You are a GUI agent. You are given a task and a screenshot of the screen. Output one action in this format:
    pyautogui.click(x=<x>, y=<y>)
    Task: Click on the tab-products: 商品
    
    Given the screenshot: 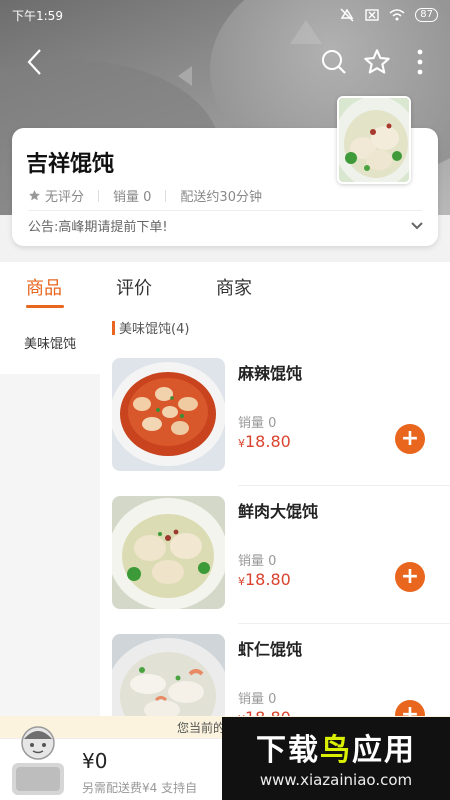 What is the action you would take?
    pyautogui.click(x=44, y=287)
    